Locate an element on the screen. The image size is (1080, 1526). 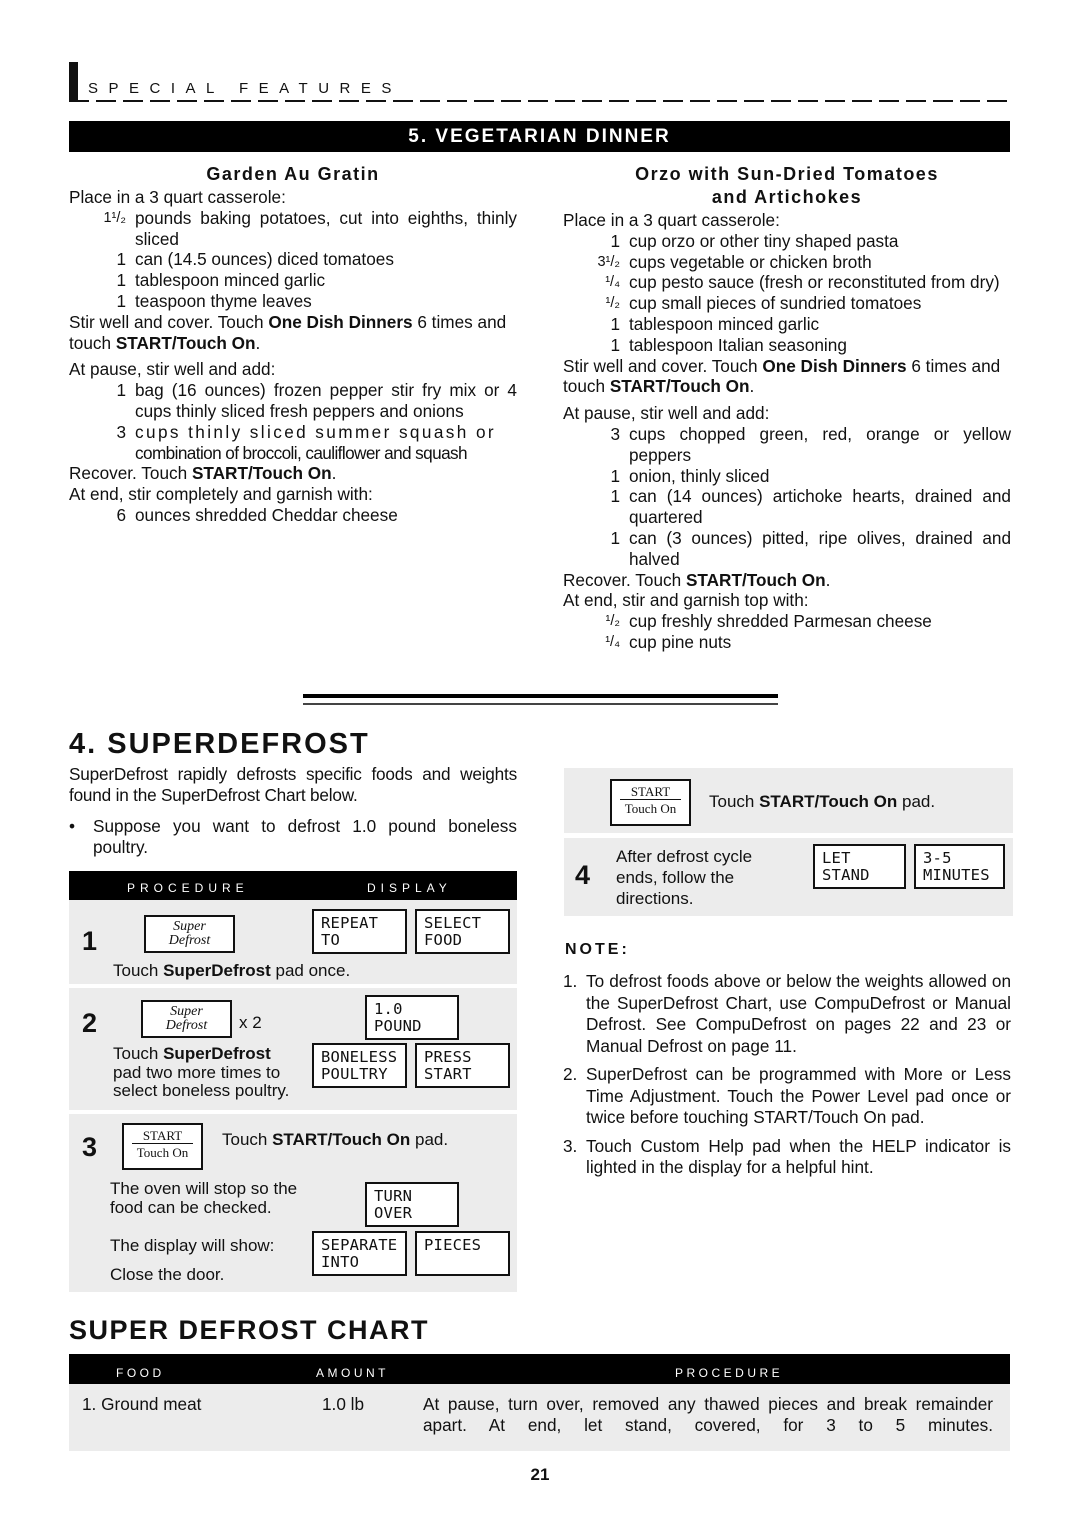
display-readout: PRESS START is located at coordinates (462, 1065).